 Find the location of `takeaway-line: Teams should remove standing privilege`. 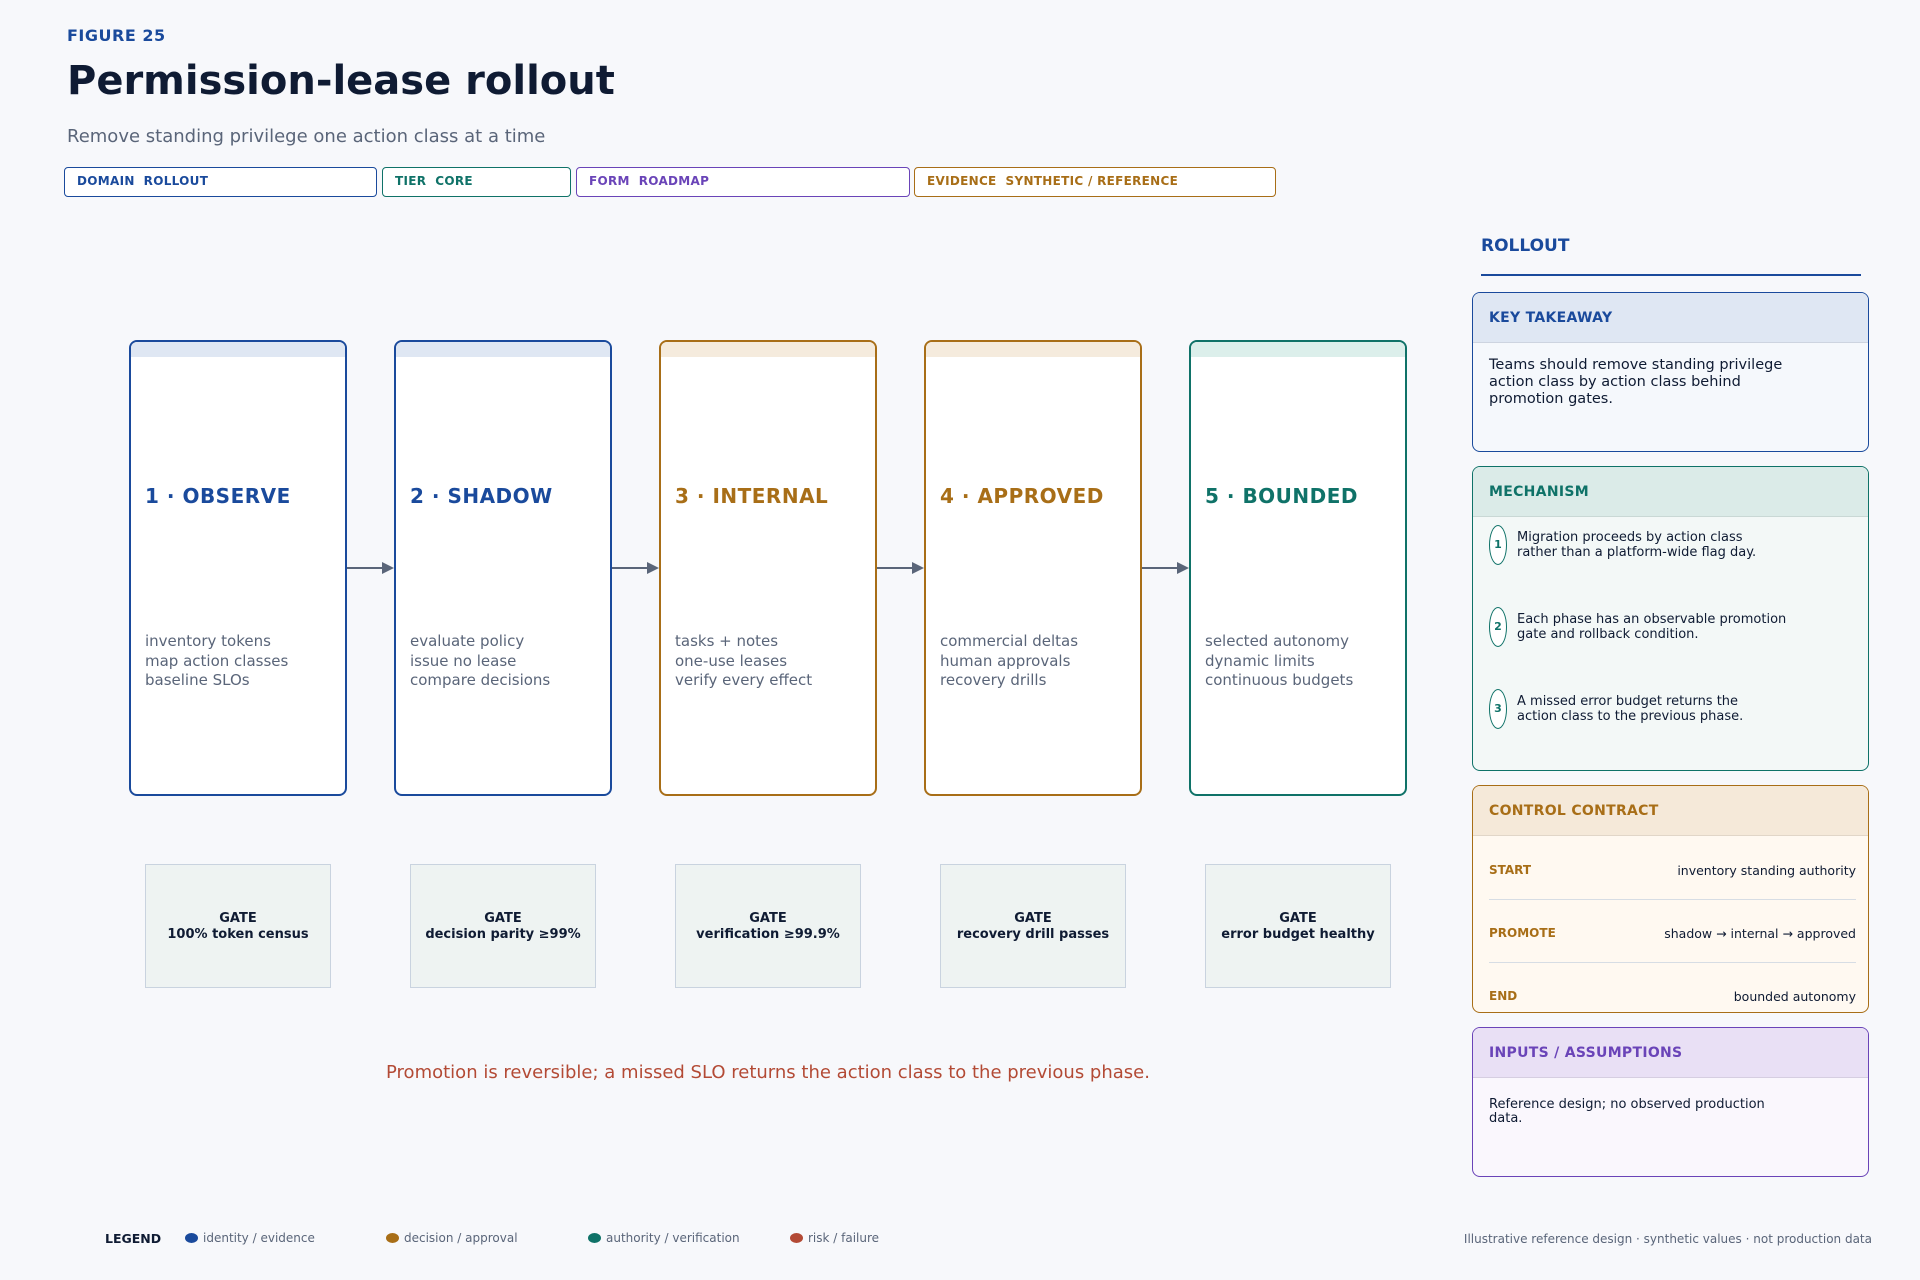

takeaway-line: Teams should remove standing privilege is located at coordinates (1636, 365).